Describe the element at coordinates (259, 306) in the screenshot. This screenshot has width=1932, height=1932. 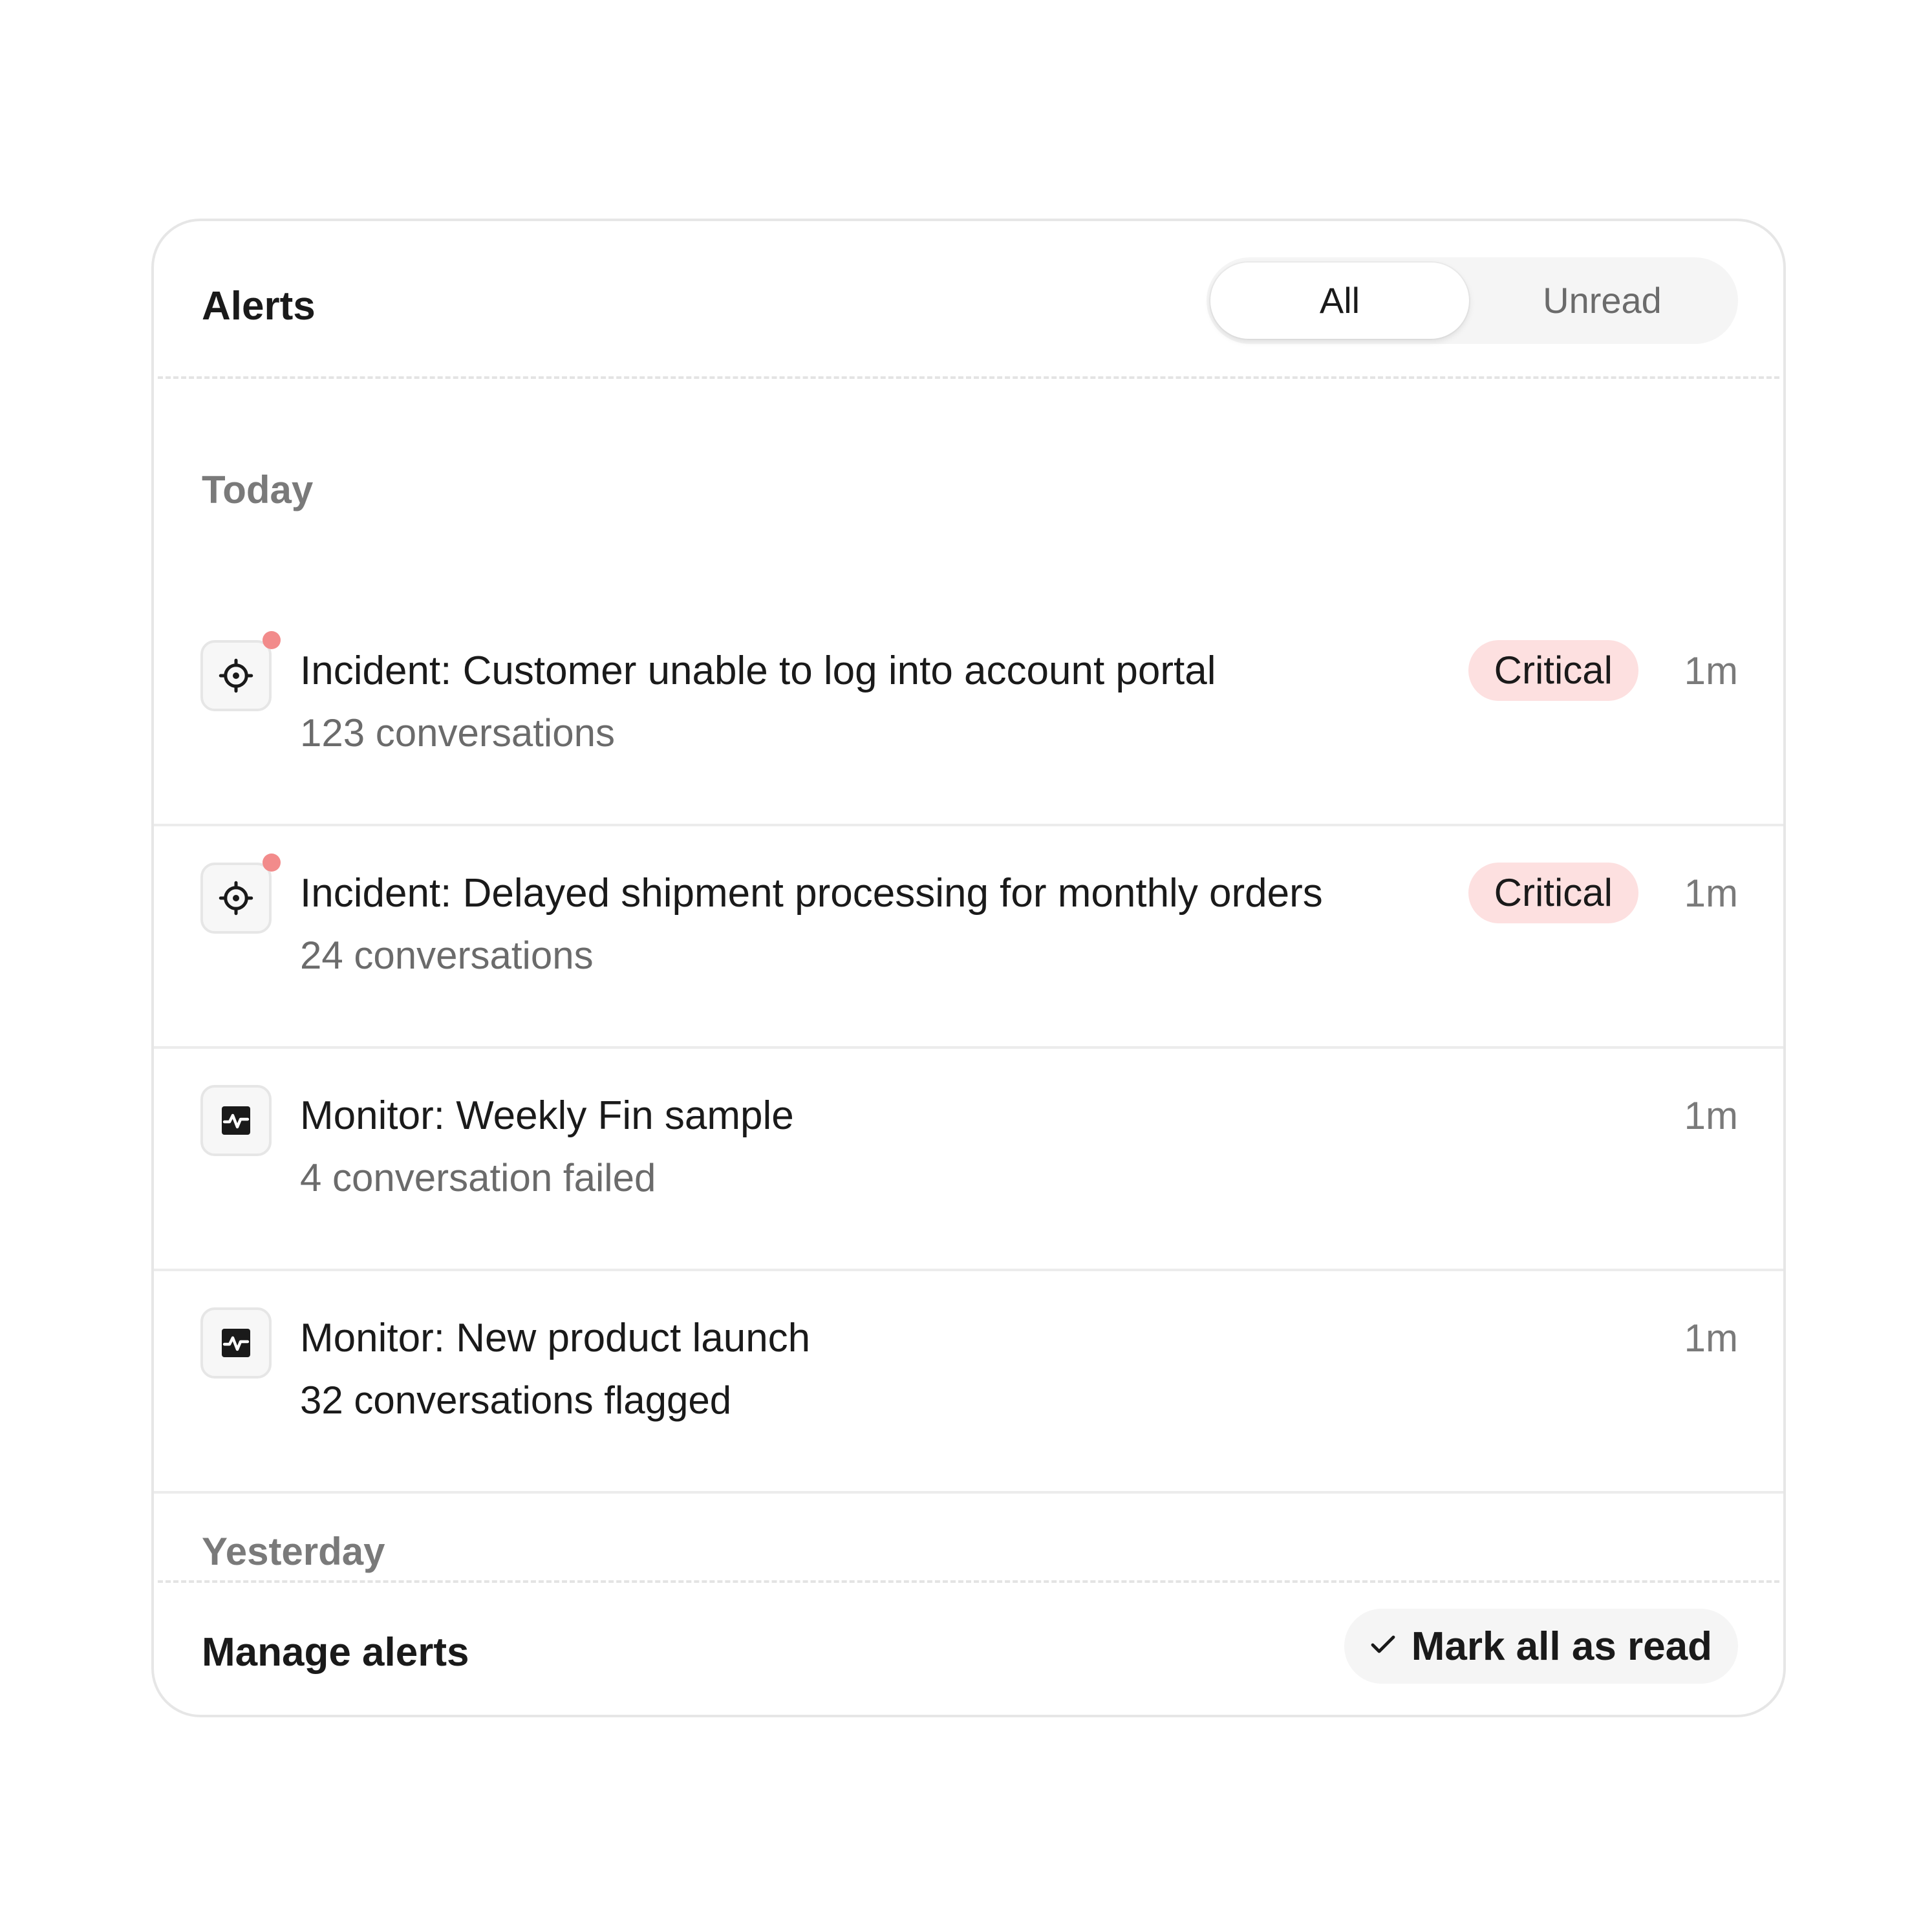
I see `panel-title: Alerts` at that location.